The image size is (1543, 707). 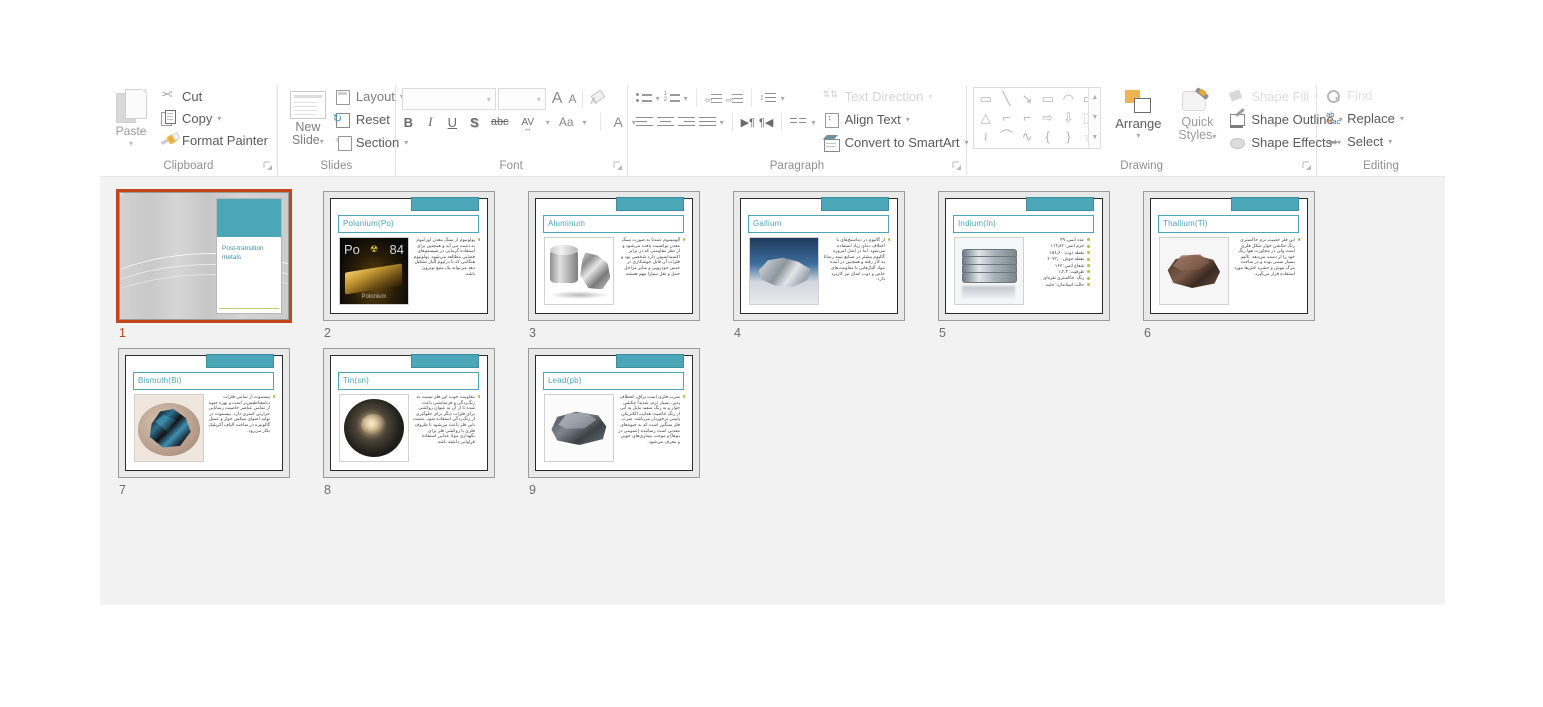 I want to click on slide-thumbnail-canvas: Post-transition metals, so click(x=204, y=256).